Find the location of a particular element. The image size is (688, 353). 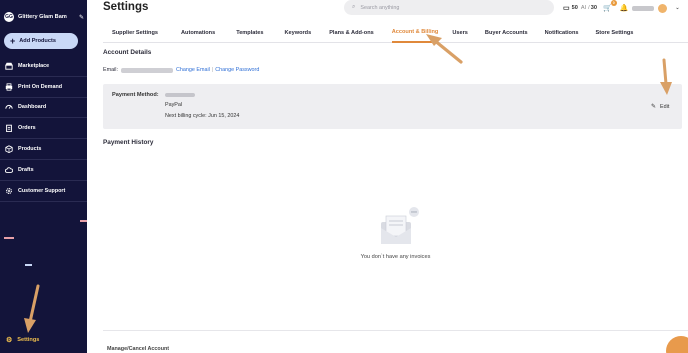

email-value-redacted is located at coordinates (146, 70).